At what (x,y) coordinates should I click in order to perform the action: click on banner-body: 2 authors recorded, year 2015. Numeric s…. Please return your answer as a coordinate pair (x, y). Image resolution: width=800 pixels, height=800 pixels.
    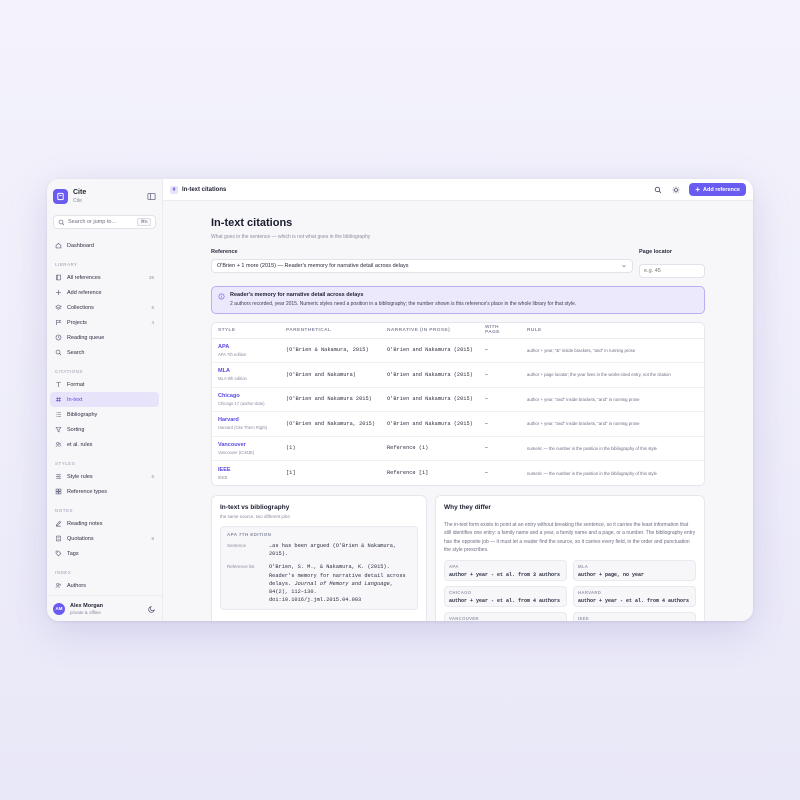
    Looking at the image, I should click on (403, 304).